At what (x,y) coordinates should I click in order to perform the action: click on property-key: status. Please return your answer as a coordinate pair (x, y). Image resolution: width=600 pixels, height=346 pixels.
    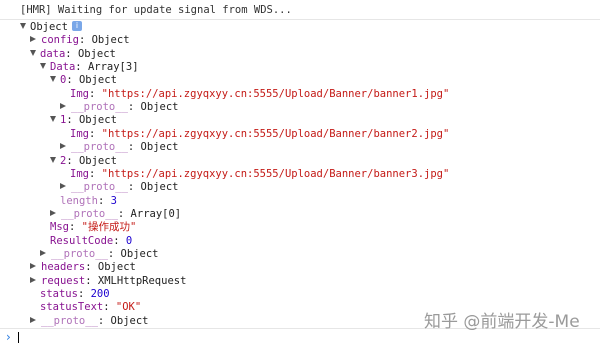
    Looking at the image, I should click on (59, 294).